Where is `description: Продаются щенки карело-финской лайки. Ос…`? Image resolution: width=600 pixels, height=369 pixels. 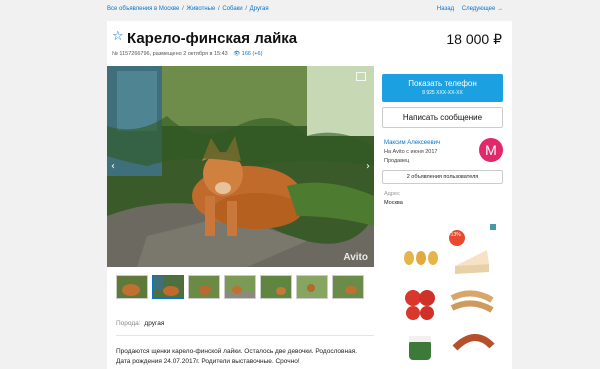 description: Продаются щенки карело-финской лайки. Ос… is located at coordinates (246, 357).